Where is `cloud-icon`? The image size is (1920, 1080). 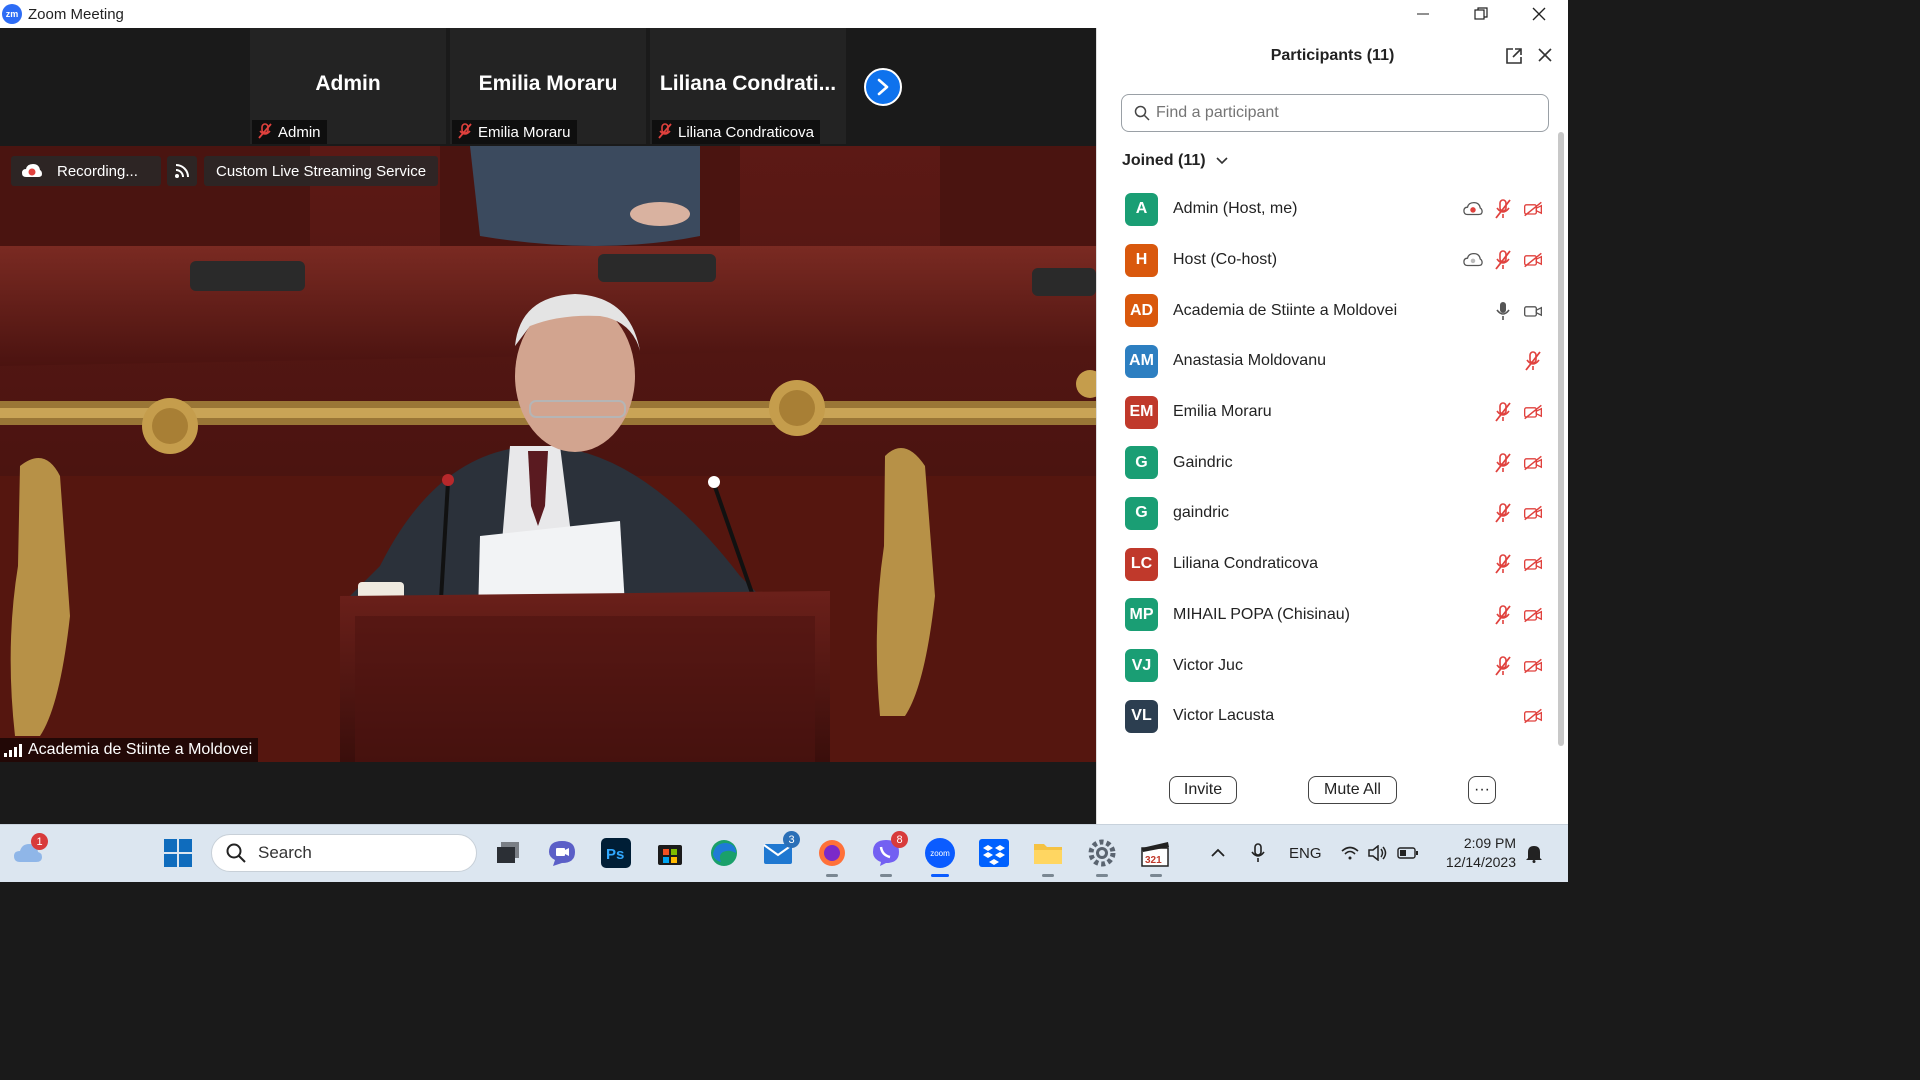
cloud-icon is located at coordinates (1473, 260).